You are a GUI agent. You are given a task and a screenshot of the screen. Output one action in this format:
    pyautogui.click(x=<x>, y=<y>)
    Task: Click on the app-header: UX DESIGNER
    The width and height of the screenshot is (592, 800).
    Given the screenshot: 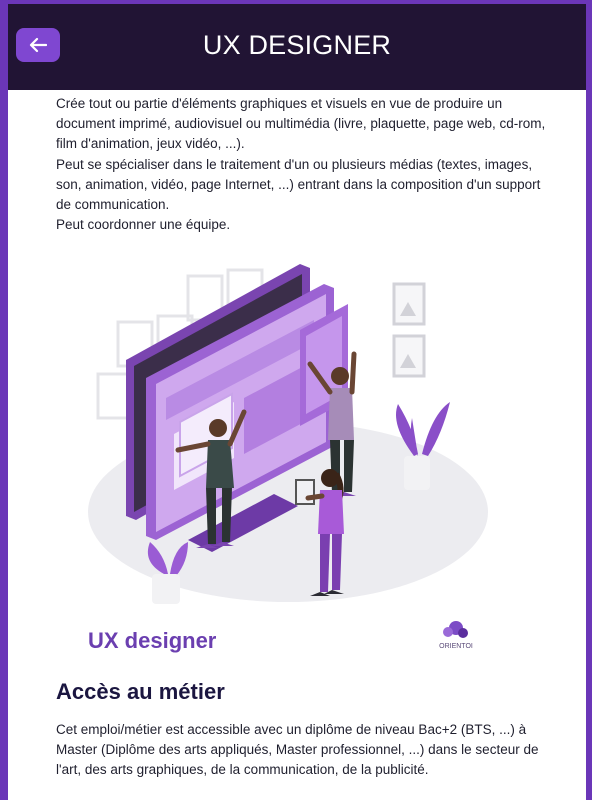 What is the action you would take?
    pyautogui.click(x=297, y=47)
    